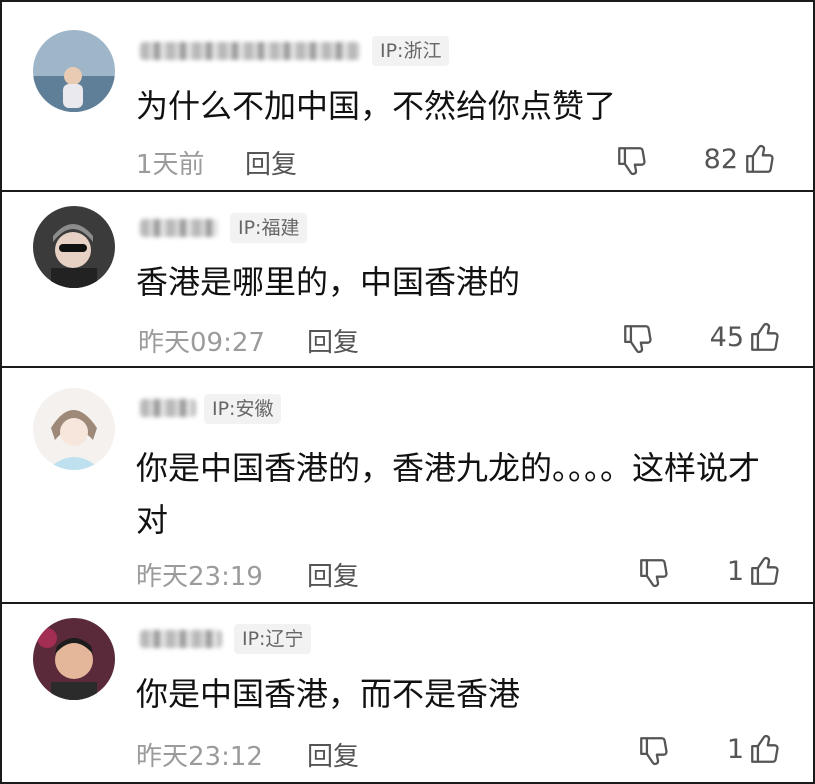  I want to click on comment-timestamp: 1天前, so click(170, 165).